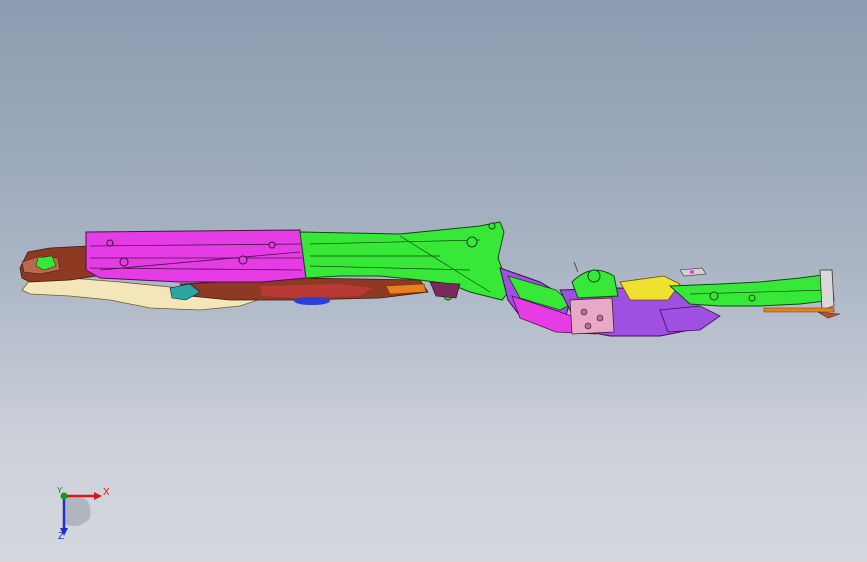 The height and width of the screenshot is (562, 867). What do you see at coordinates (406, 289) in the screenshot?
I see `orange-underside-part` at bounding box center [406, 289].